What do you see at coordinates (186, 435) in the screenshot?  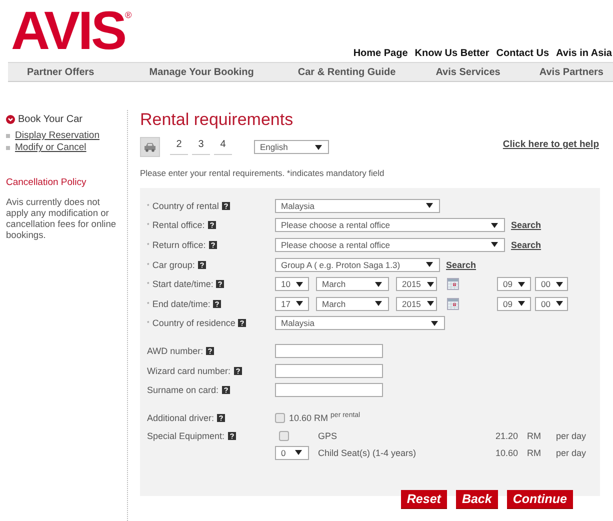 I see `field-label: Special Equipment:` at bounding box center [186, 435].